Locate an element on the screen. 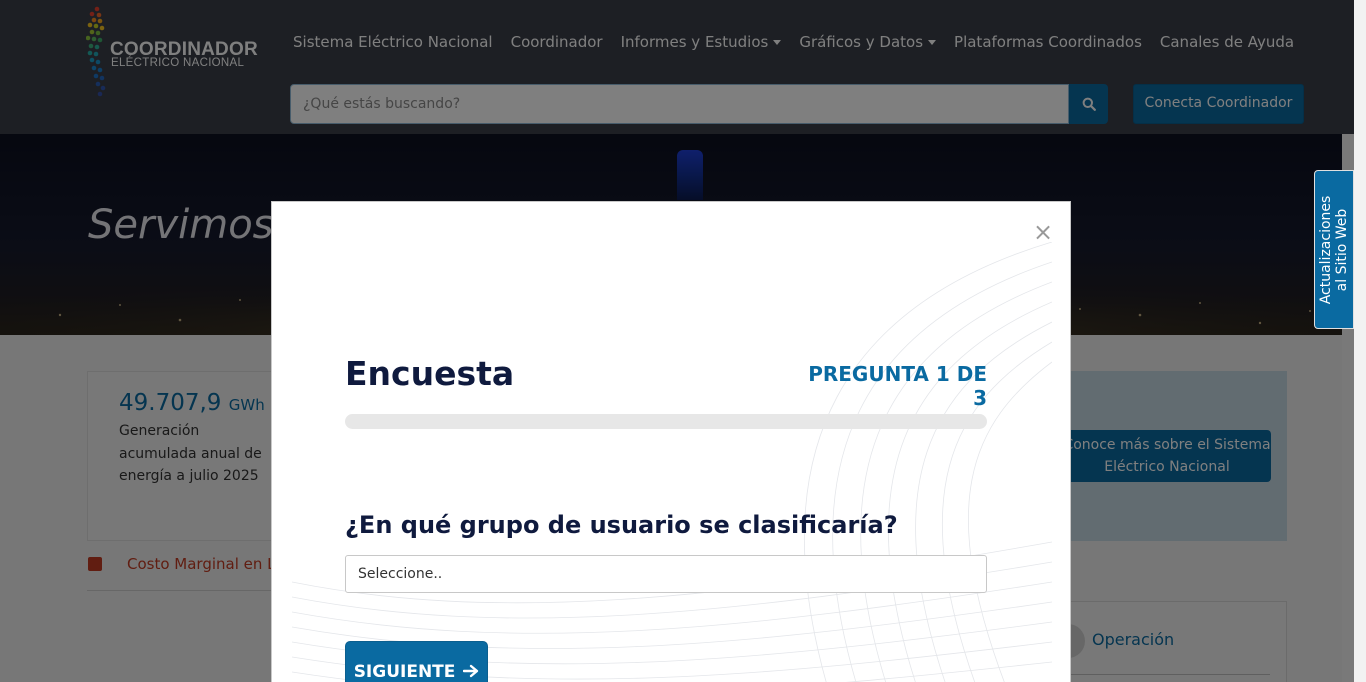 The image size is (1366, 682). arrow-right-icon is located at coordinates (471, 671).